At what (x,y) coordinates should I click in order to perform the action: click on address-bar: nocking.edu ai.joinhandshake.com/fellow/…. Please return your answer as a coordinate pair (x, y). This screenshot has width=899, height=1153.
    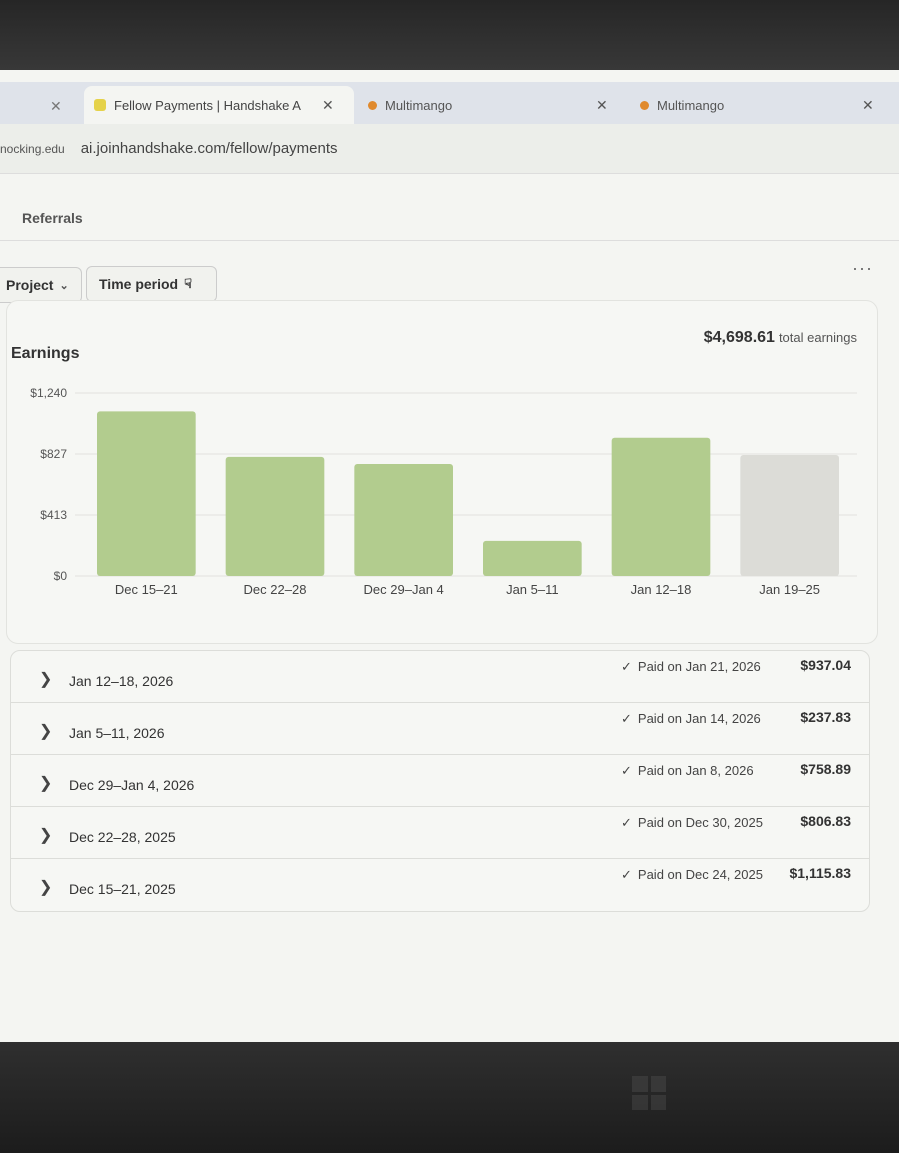
    Looking at the image, I should click on (449, 149).